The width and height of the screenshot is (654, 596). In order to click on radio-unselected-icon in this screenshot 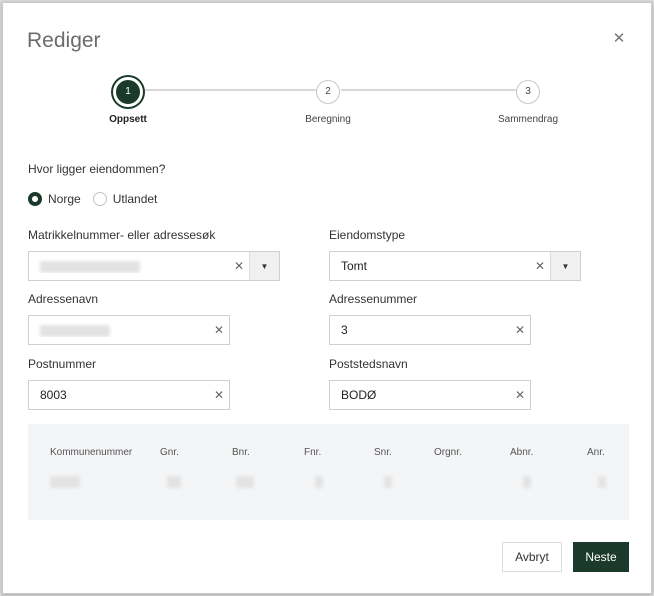, I will do `click(99, 199)`.